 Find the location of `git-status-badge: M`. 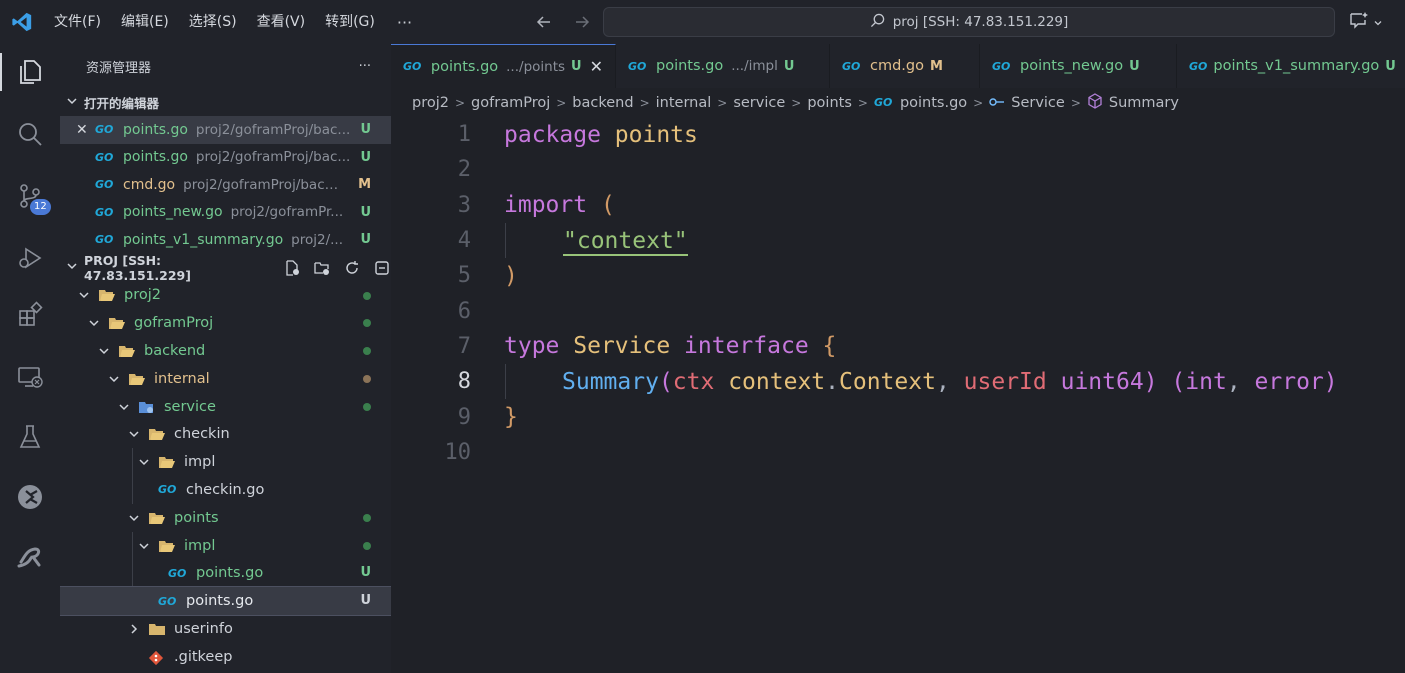

git-status-badge: M is located at coordinates (364, 184).